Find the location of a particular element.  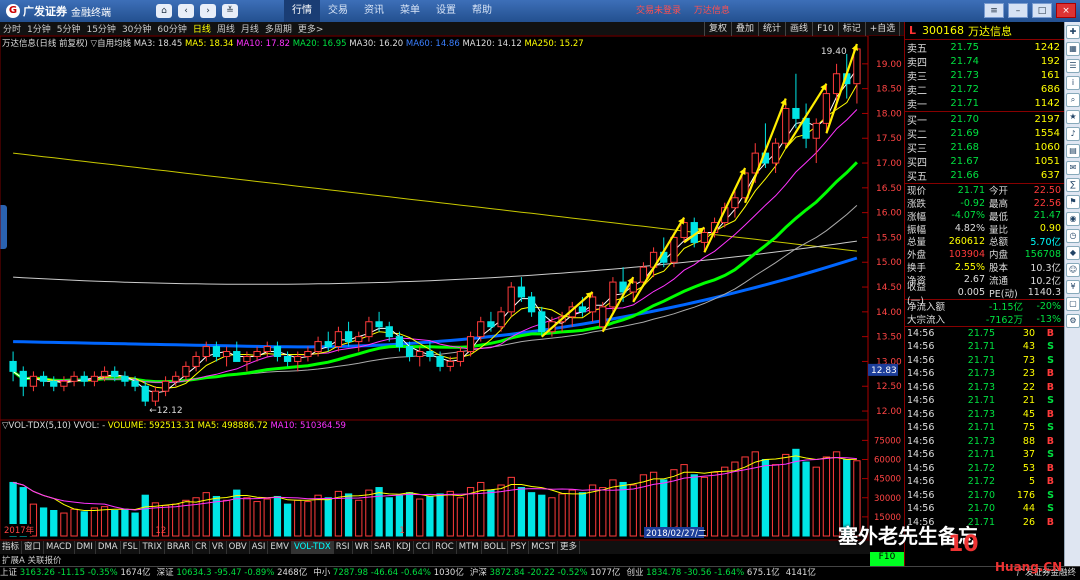

chart-tool-button: 画线 is located at coordinates (798, 29).